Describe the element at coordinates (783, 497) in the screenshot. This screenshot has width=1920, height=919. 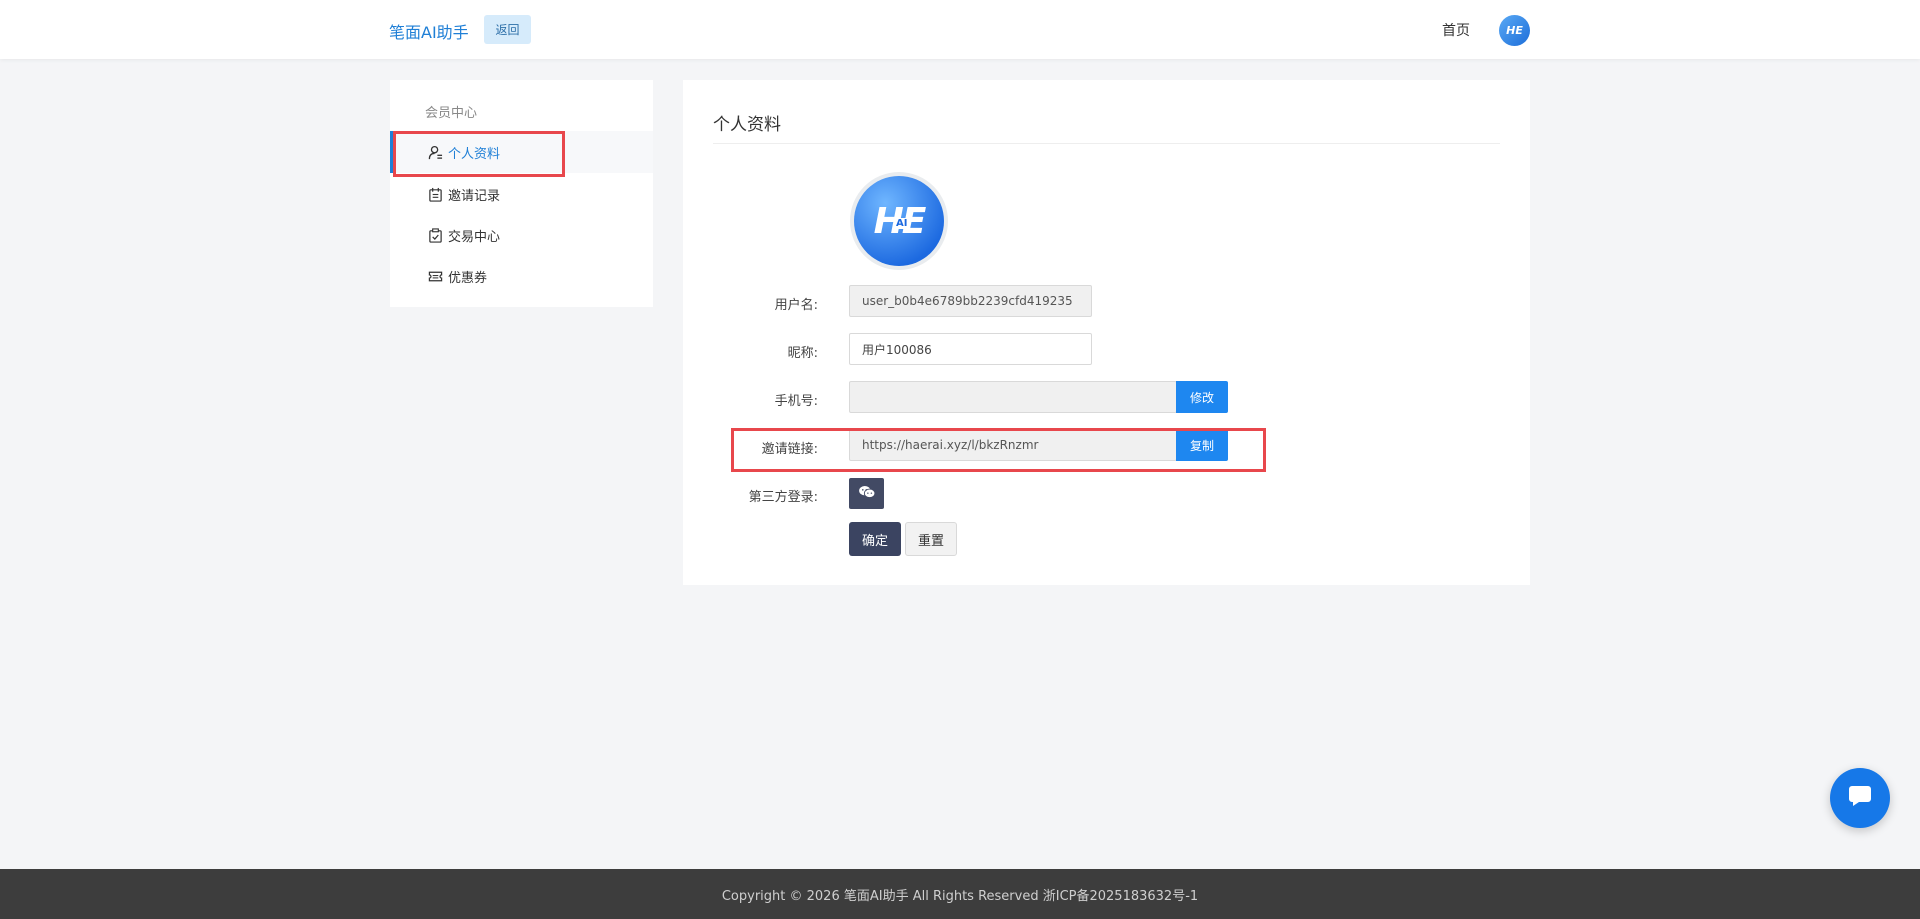
I see `third-party-login-label: 第三方登录:` at that location.